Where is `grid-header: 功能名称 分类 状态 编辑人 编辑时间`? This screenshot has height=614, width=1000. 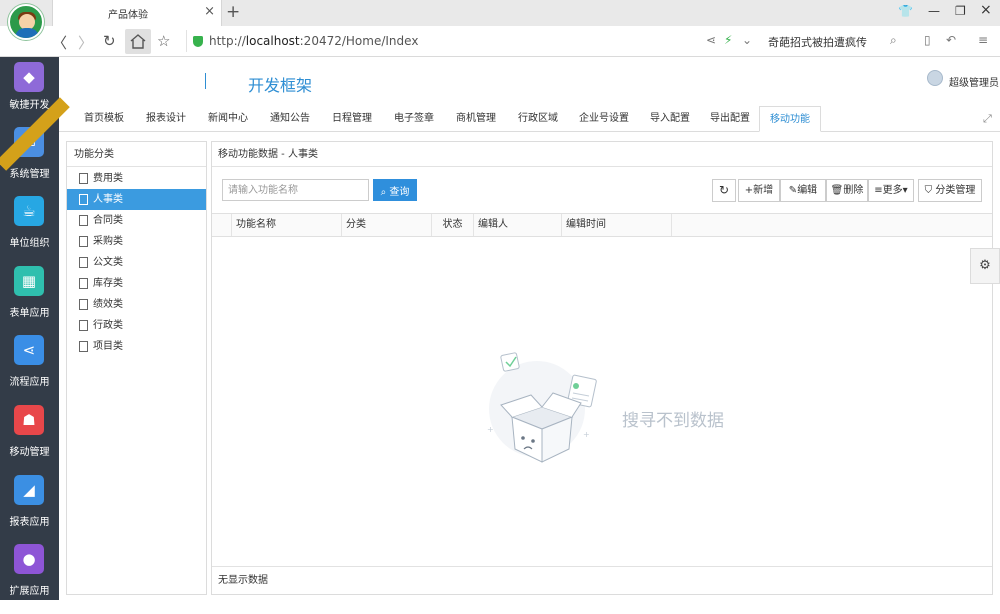 grid-header: 功能名称 分类 状态 编辑人 编辑时间 is located at coordinates (602, 225).